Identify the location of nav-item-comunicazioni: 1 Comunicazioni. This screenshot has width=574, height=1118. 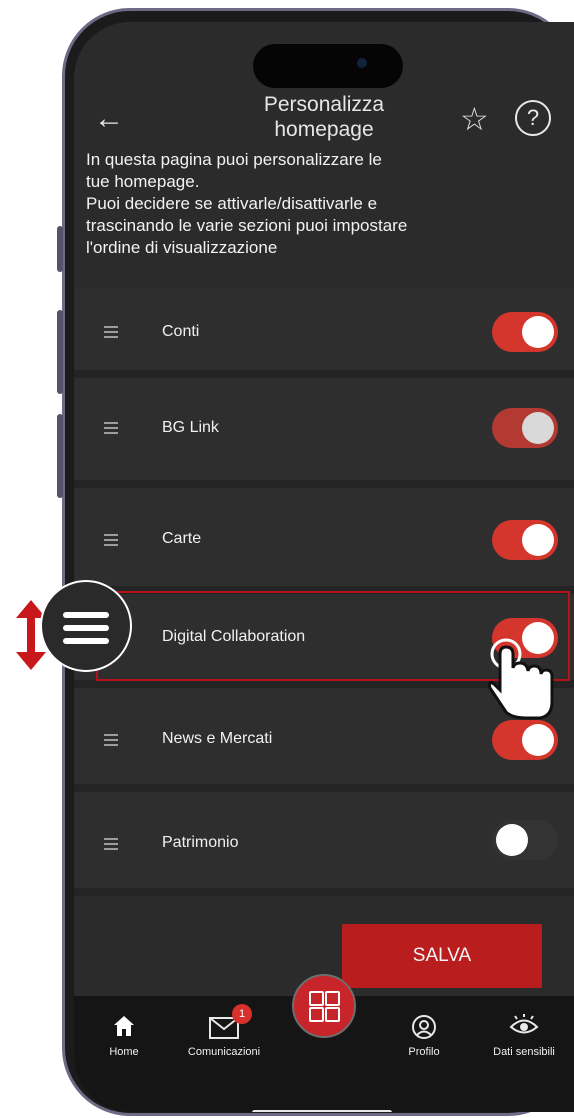
(224, 1031).